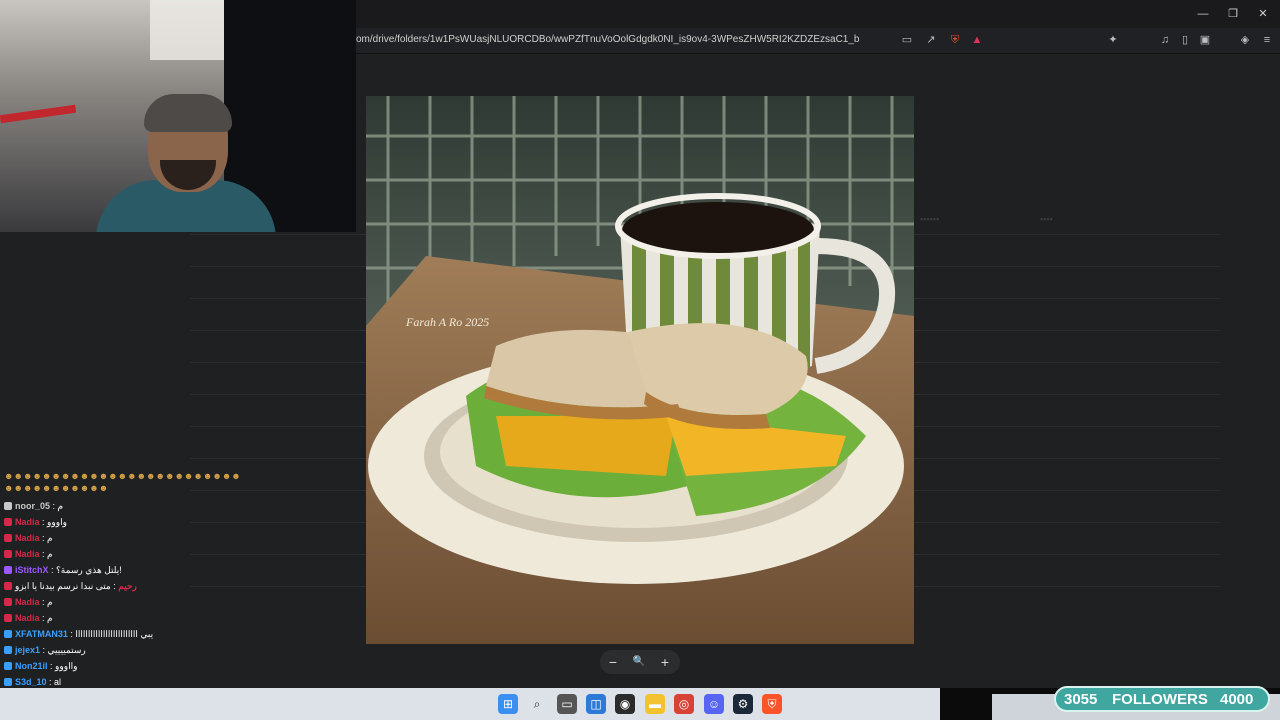 Image resolution: width=1280 pixels, height=720 pixels. I want to click on drive-column-size: ▪▪▪▪, so click(1046, 219).